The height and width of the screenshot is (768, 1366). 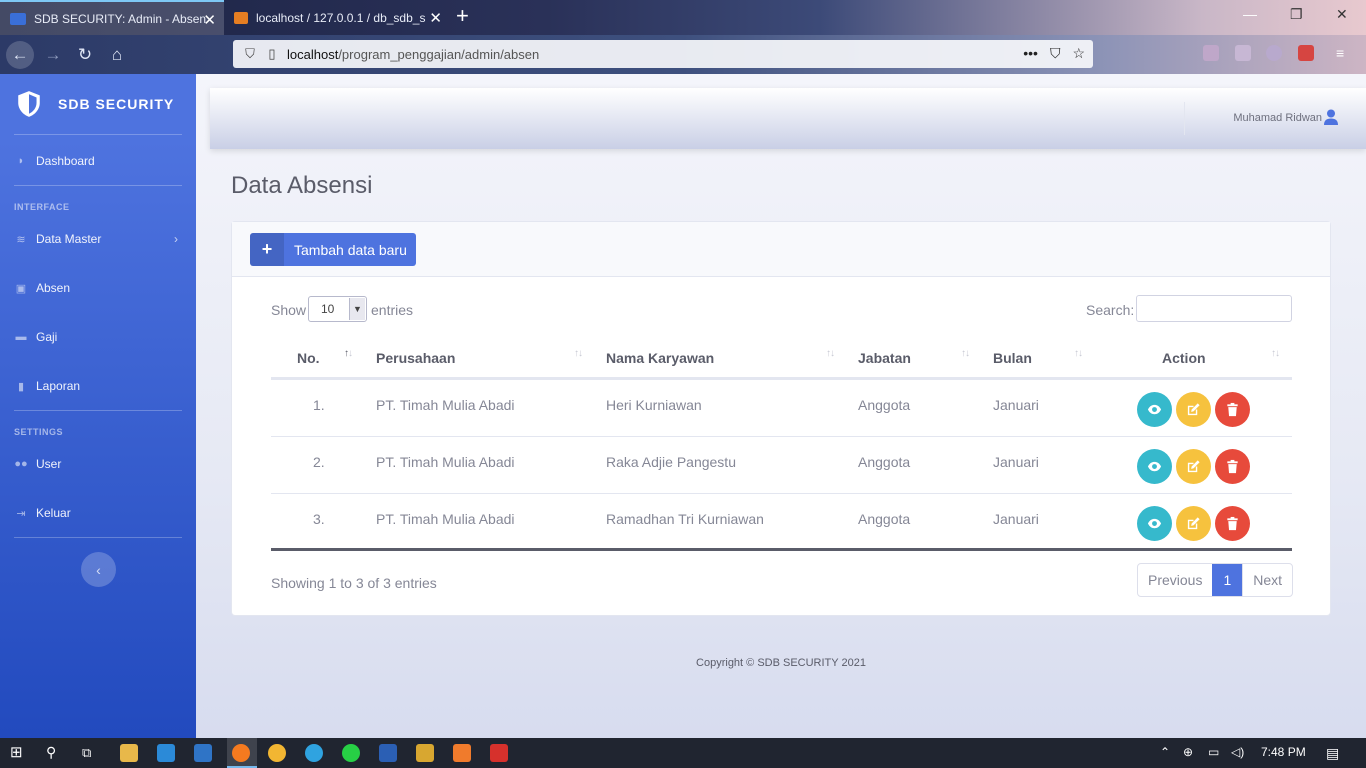 What do you see at coordinates (302, 185) in the screenshot?
I see `page-title: Data Absensi` at bounding box center [302, 185].